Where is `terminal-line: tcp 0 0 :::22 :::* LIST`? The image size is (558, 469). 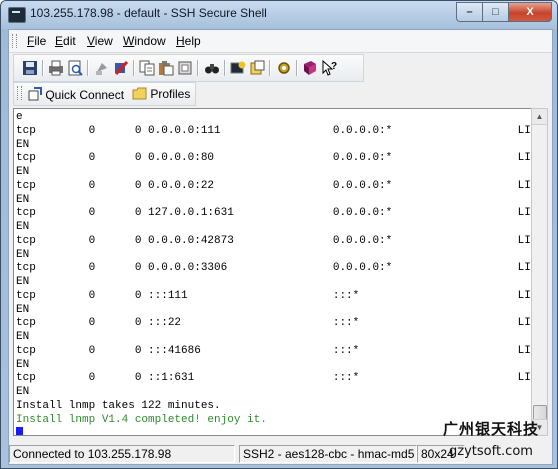 terminal-line: tcp 0 0 :::22 :::* LIST is located at coordinates (274, 323).